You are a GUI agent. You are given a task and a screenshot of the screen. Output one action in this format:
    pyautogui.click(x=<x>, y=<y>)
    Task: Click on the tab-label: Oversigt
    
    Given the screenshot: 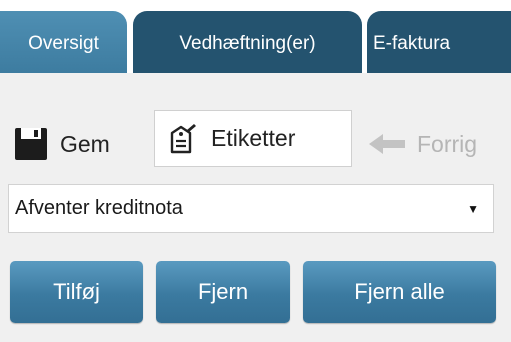 What is the action you would take?
    pyautogui.click(x=63, y=43)
    